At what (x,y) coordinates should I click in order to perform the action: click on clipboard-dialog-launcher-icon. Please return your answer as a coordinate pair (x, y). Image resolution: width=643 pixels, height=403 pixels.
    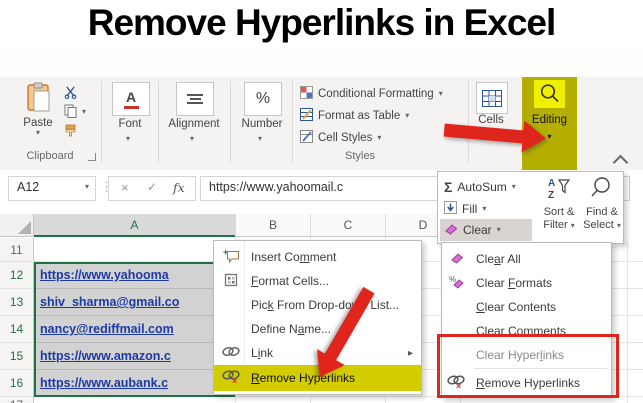
    Looking at the image, I should click on (92, 157).